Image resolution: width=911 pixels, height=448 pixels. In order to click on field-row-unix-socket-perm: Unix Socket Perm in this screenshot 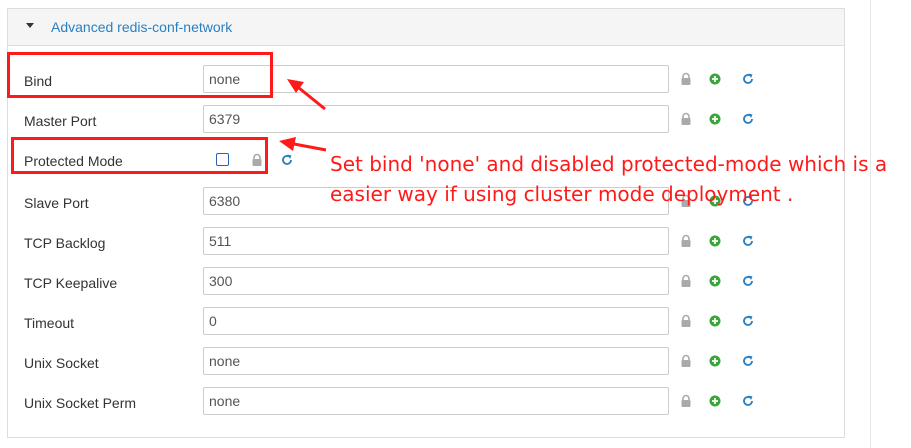, I will do `click(455, 407)`.